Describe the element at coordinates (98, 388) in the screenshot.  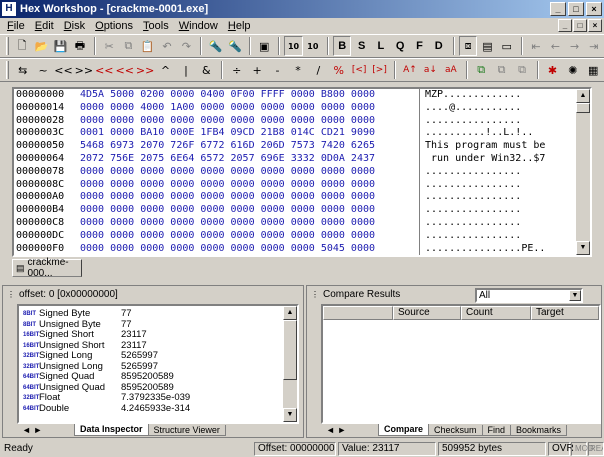
I see `inspector-row: 64BIT Unsigned Quad 8595200589` at that location.